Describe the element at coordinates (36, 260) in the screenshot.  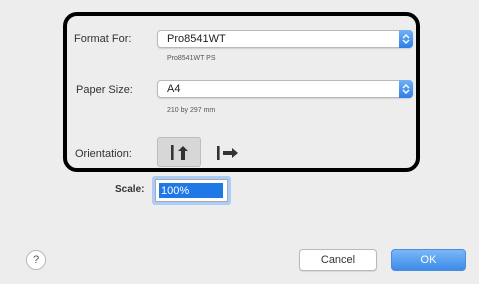
I see `help-button: ?` at that location.